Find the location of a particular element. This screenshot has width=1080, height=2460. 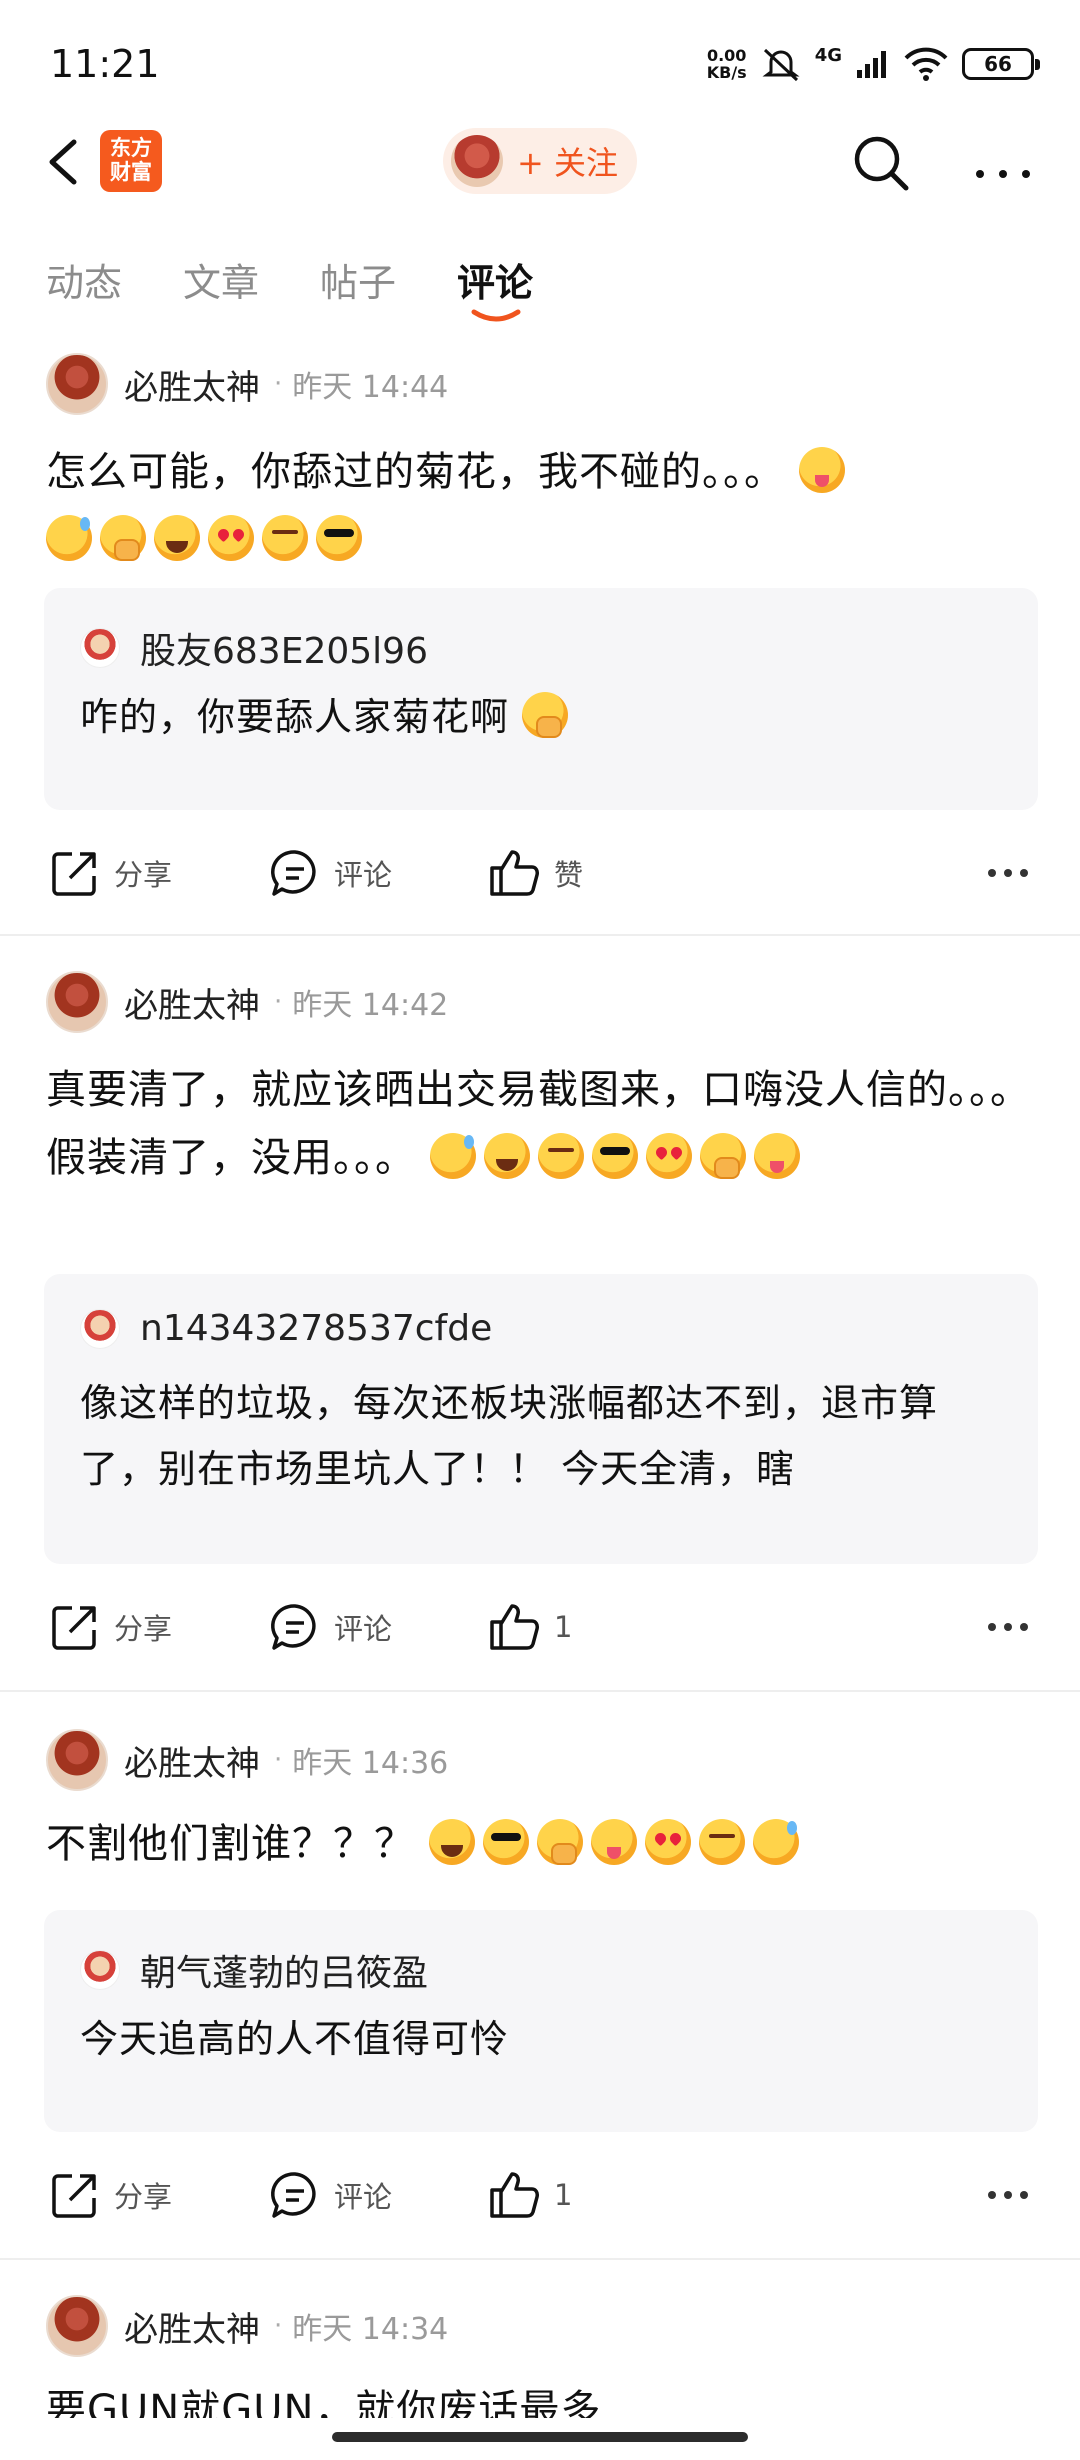

quoted-comment: 股友683E205l96 咋的，你要舔人家菊花啊 is located at coordinates (541, 699).